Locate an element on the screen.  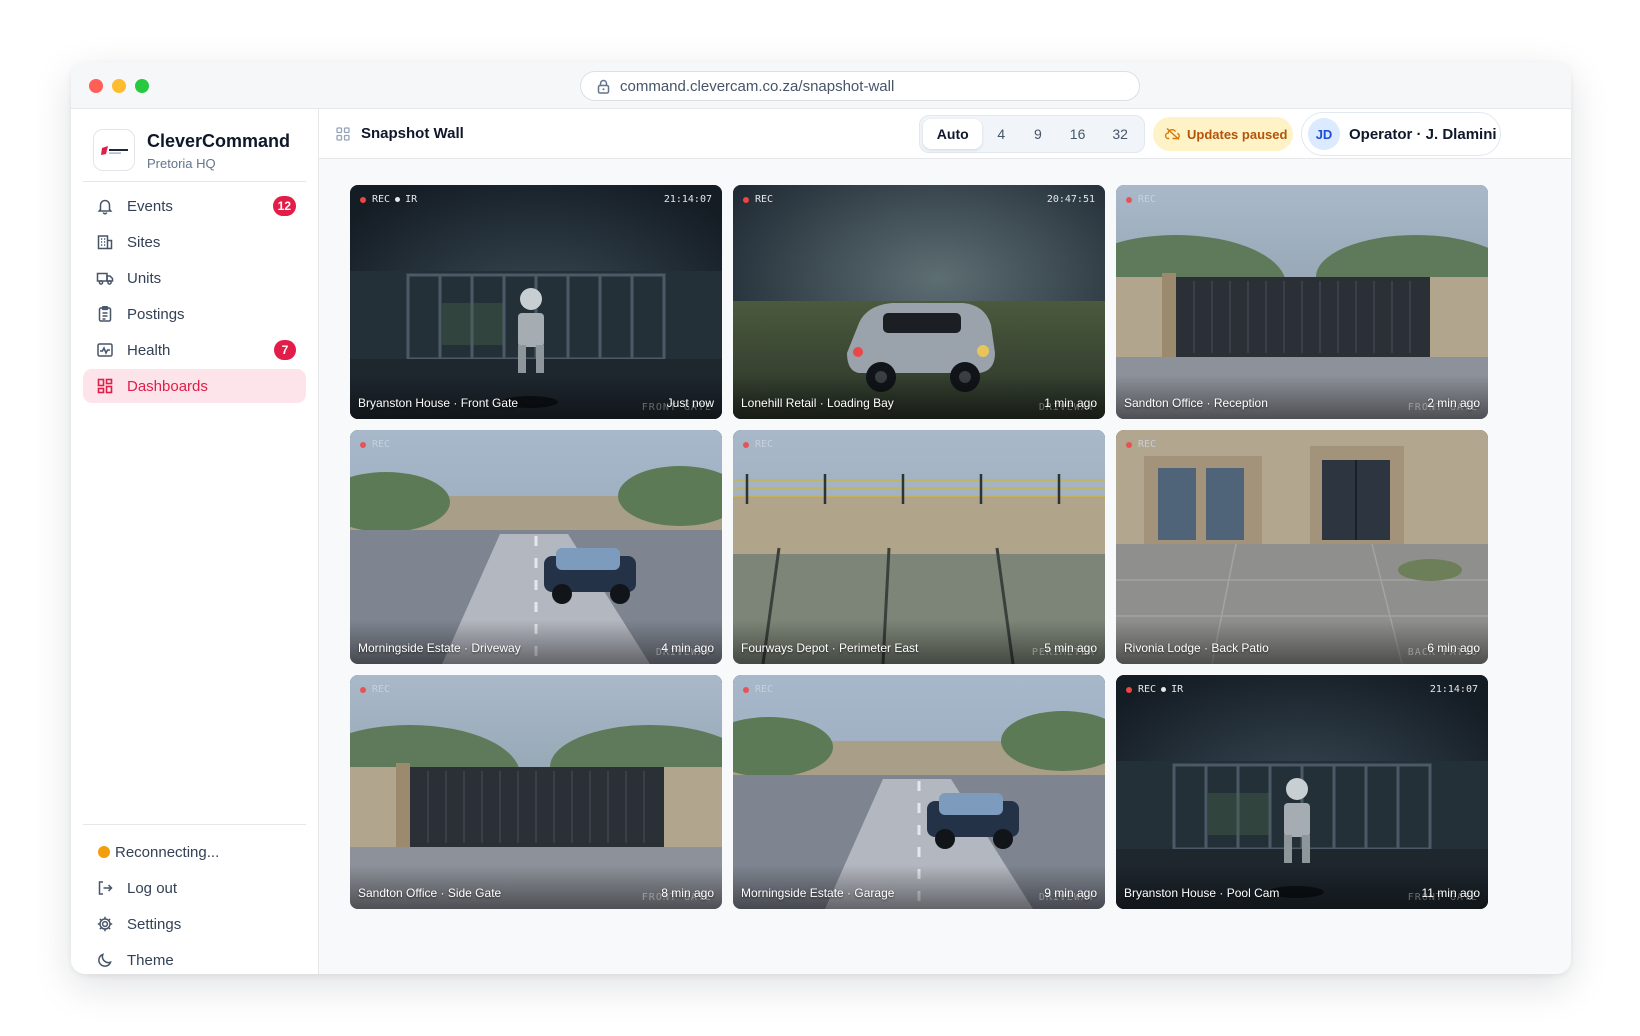
sidebar-footer: Reconnecting... Log out Settings Theme is located at coordinates (194, 904).